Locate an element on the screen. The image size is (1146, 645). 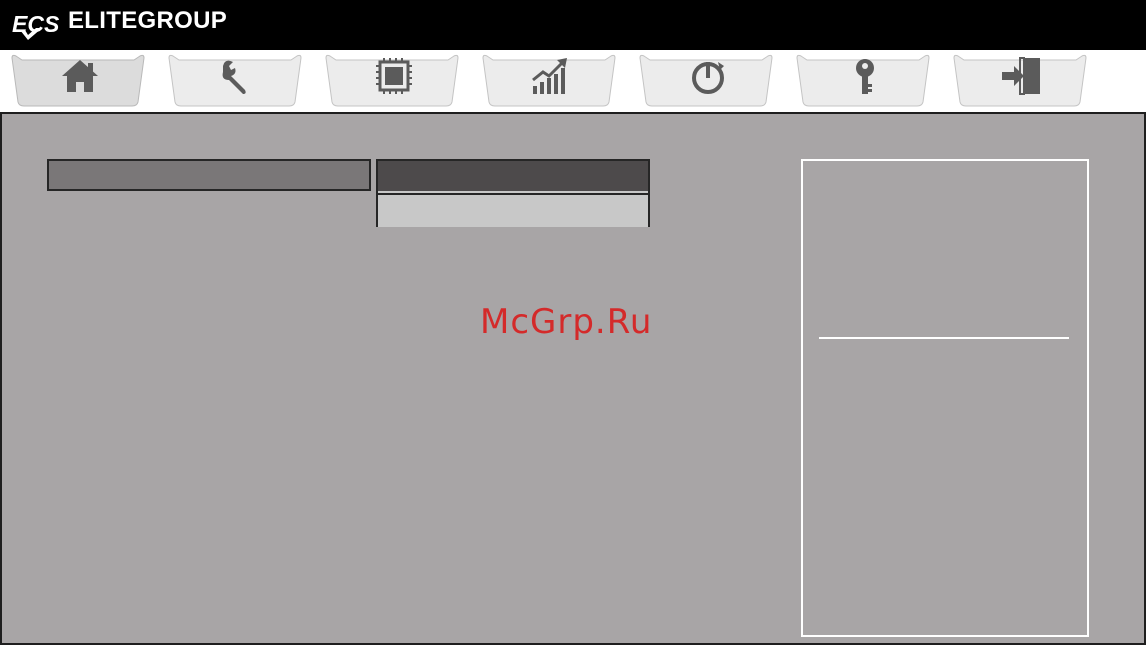
tab-advanced is located at coordinates (235, 80).